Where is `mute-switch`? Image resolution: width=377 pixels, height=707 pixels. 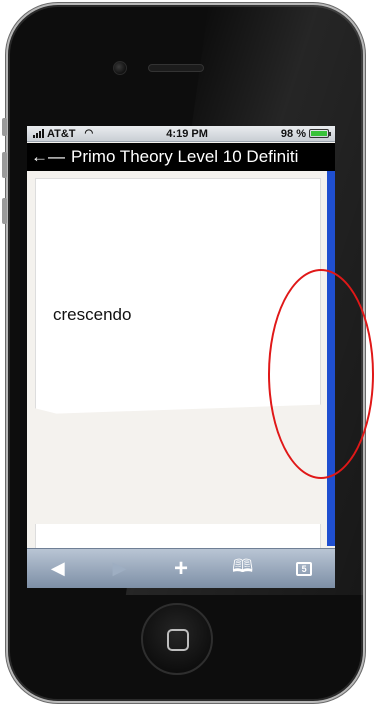 mute-switch is located at coordinates (4, 127).